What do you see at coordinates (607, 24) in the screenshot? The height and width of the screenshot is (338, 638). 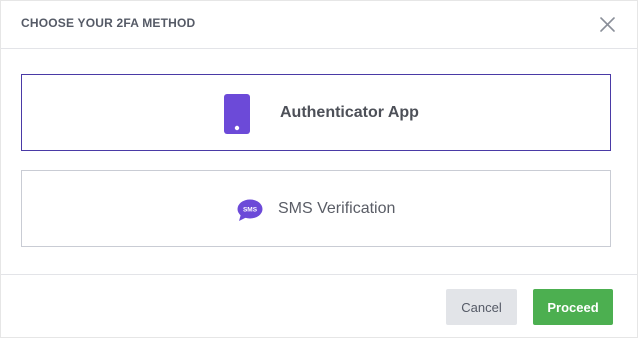 I see `close-icon` at bounding box center [607, 24].